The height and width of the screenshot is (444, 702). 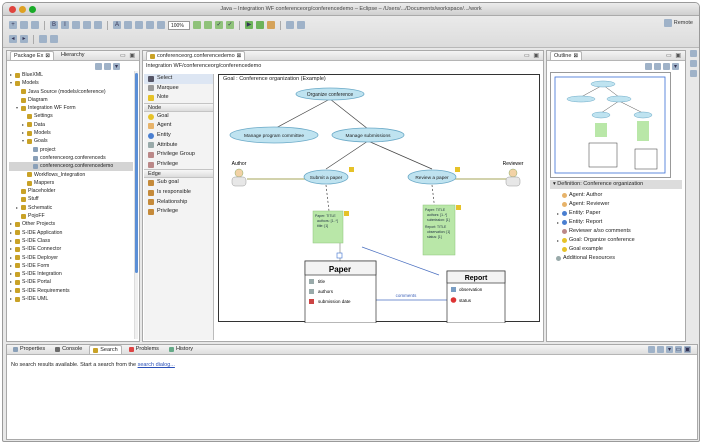 I want to click on outline-menu-icon: ▾, so click(x=675, y=66).